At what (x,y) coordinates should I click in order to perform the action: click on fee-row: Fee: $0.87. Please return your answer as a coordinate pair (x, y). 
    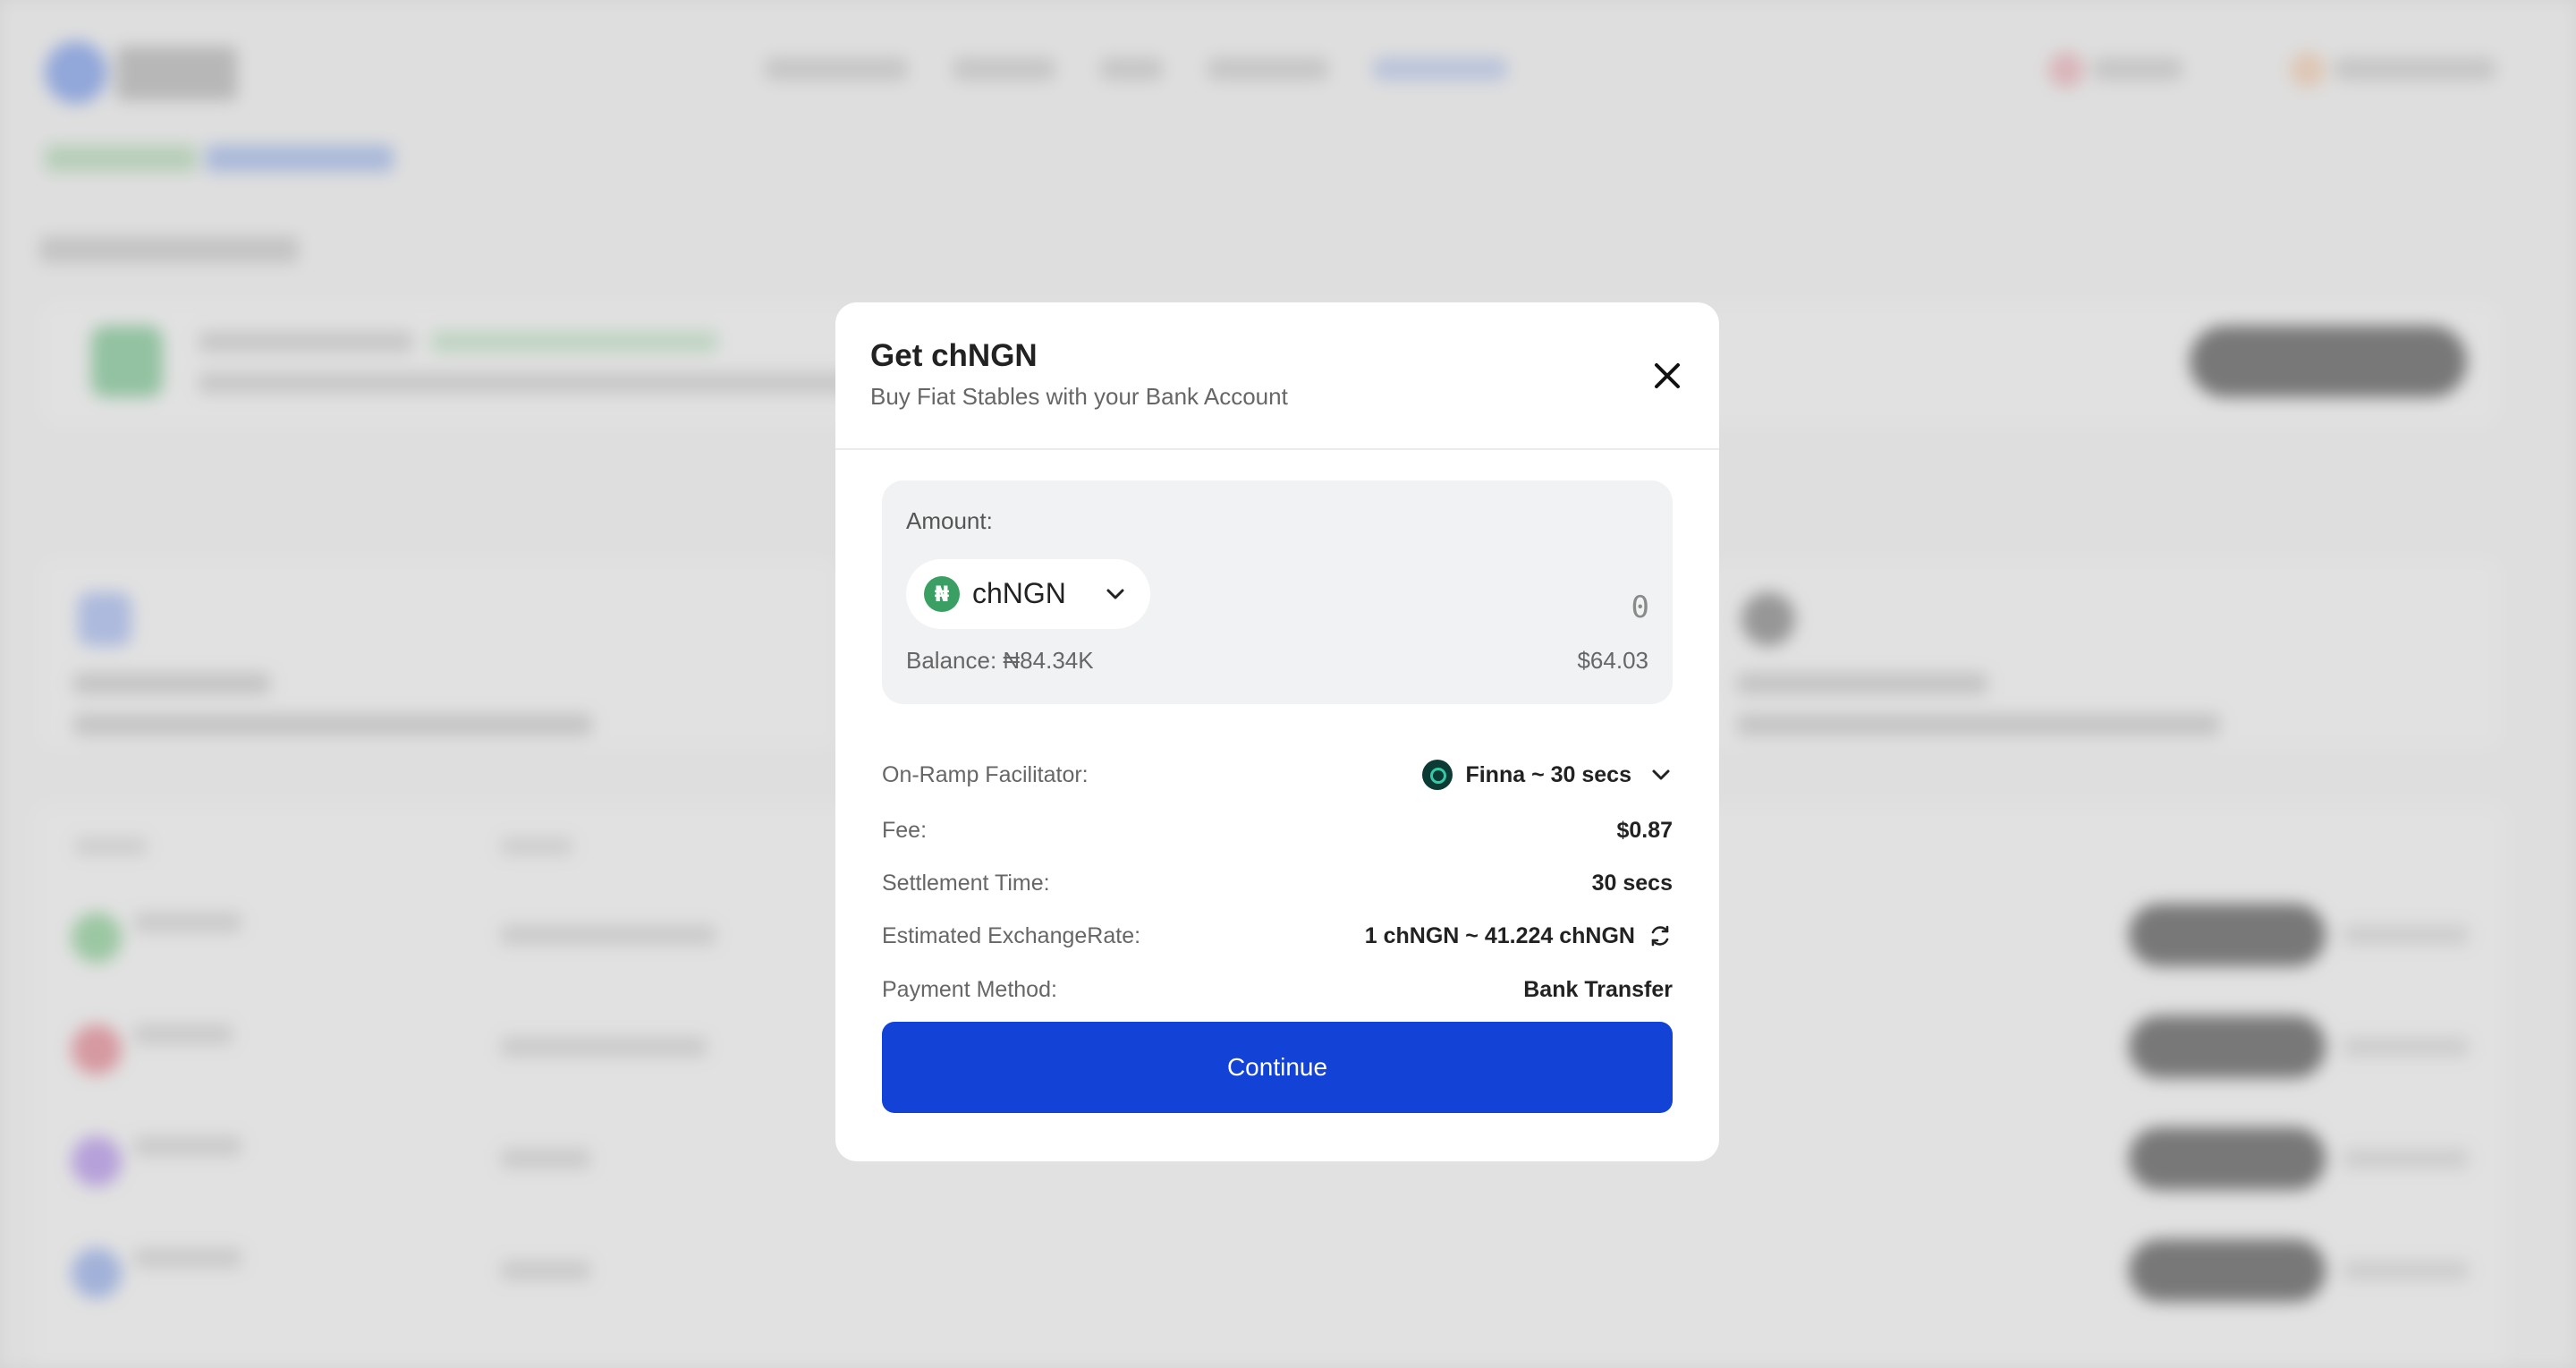
    Looking at the image, I should click on (1277, 830).